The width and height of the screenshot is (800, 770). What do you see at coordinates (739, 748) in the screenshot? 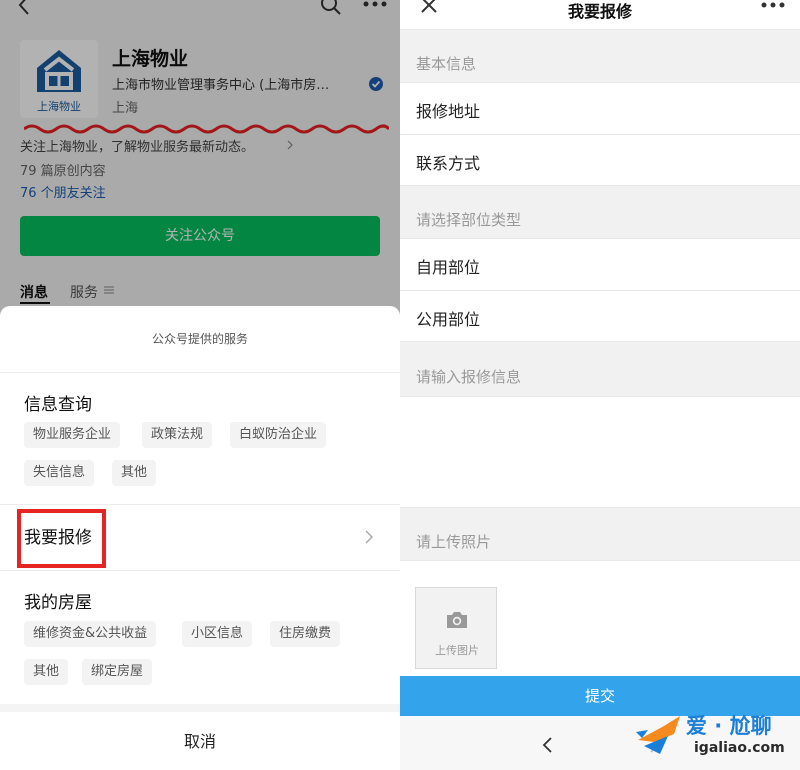
I see `watermark-url: igaliao.com` at bounding box center [739, 748].